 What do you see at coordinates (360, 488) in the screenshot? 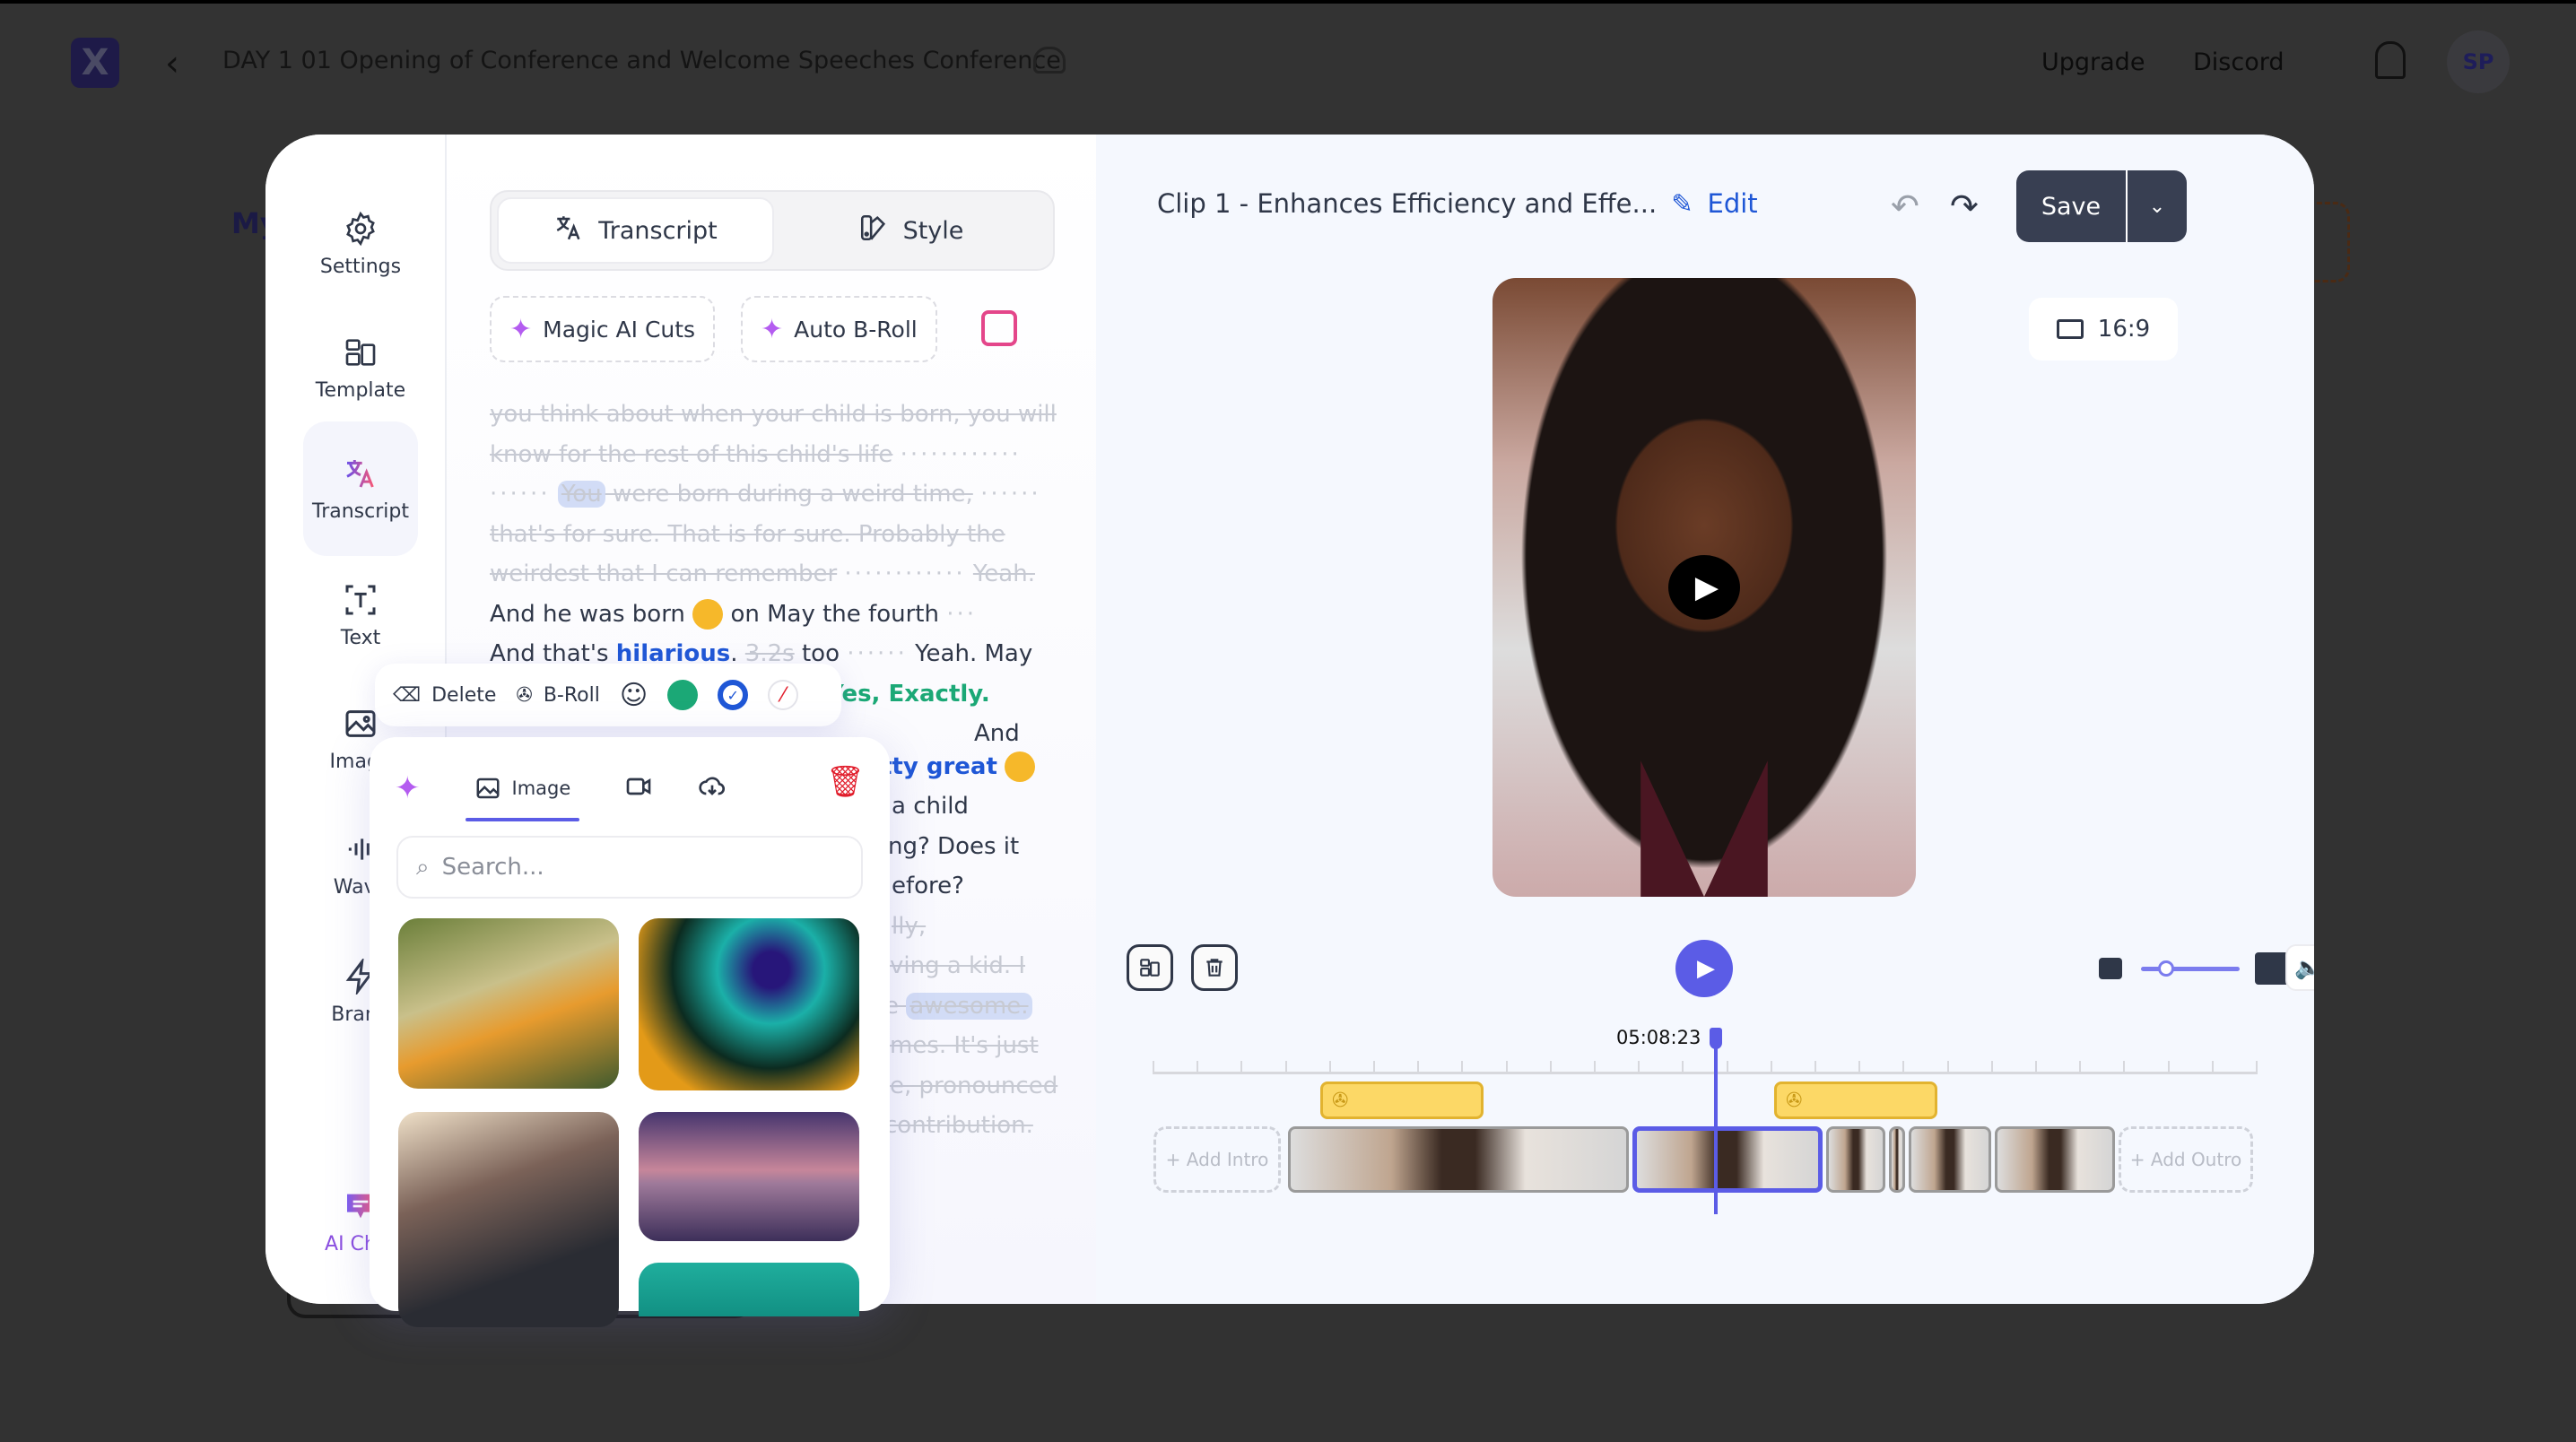
I see `sidebar-item-transcript: Transcript` at bounding box center [360, 488].